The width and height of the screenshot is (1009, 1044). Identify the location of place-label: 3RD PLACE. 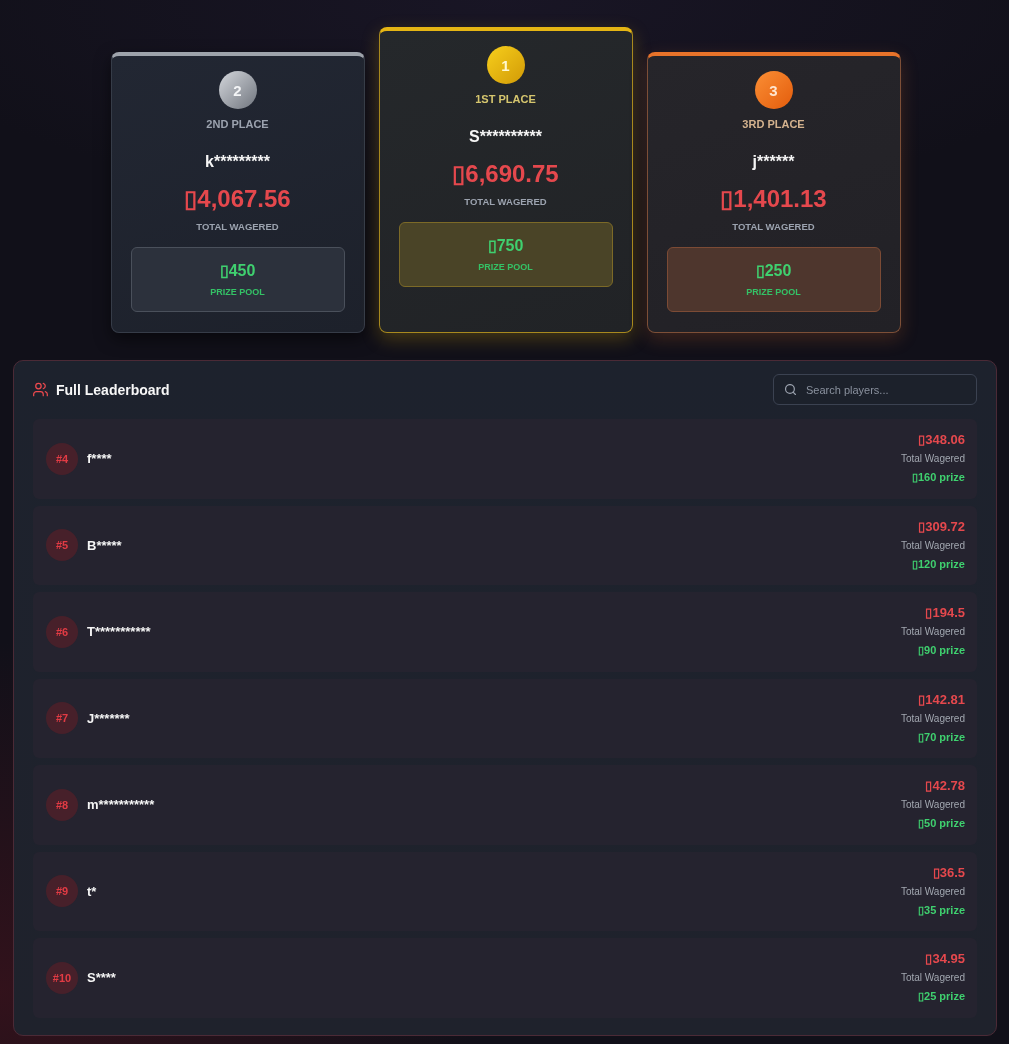
(773, 124).